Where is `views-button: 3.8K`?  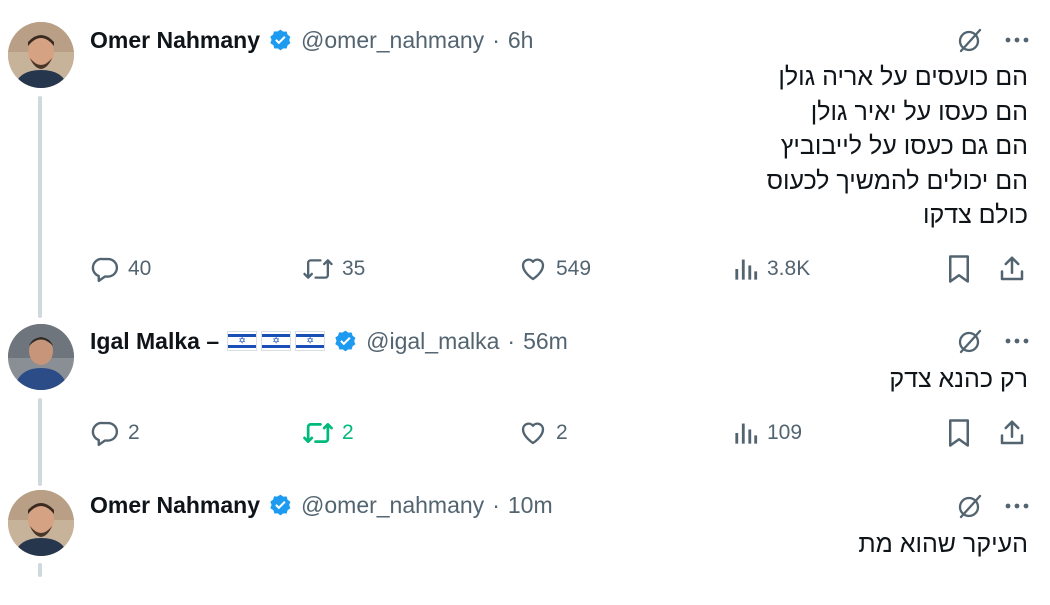
views-button: 3.8K is located at coordinates (771, 269).